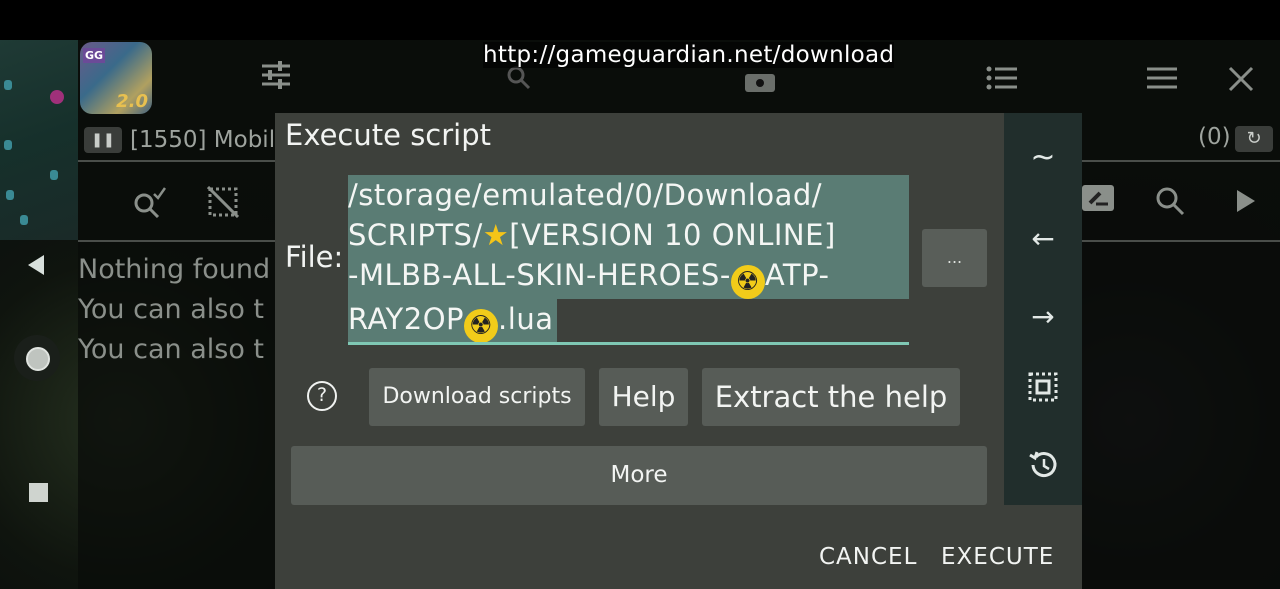 The image size is (1280, 589). What do you see at coordinates (36, 265) in the screenshot?
I see `minimap-back-arrow-icon` at bounding box center [36, 265].